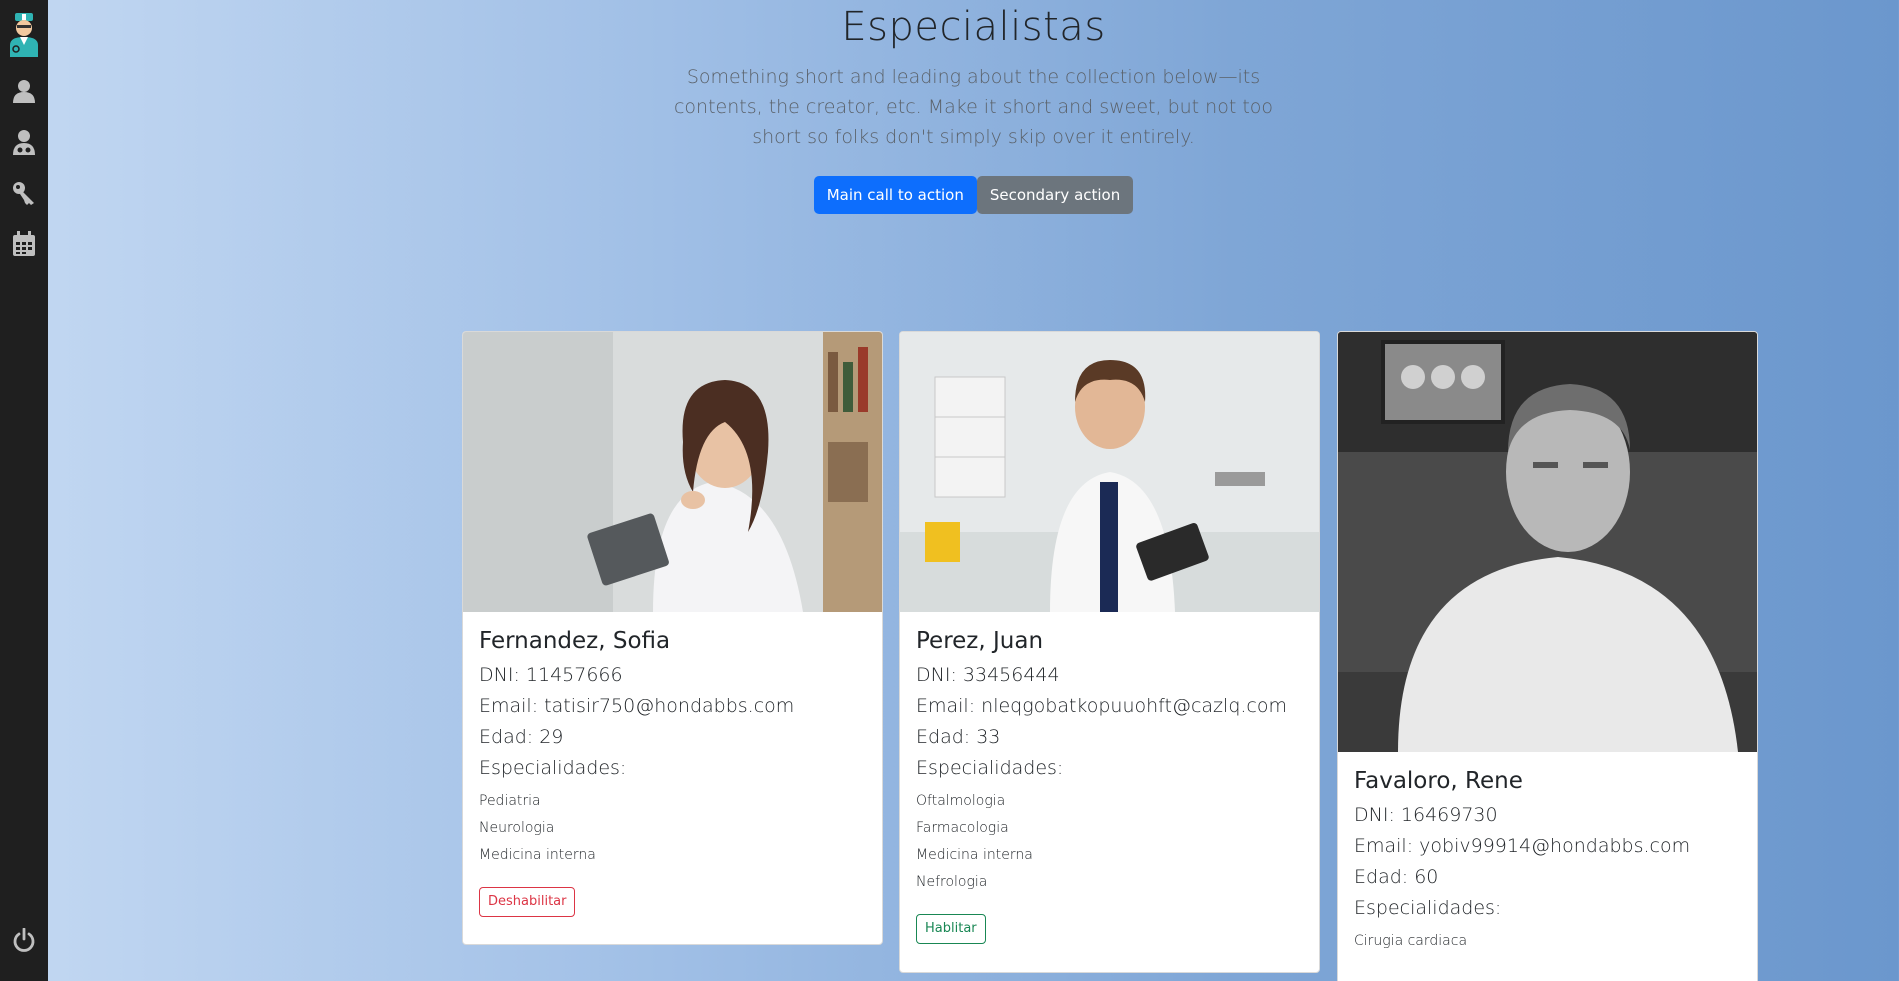 The height and width of the screenshot is (981, 1899). What do you see at coordinates (961, 801) in the screenshot?
I see `specialty-item: Oftalmologia` at bounding box center [961, 801].